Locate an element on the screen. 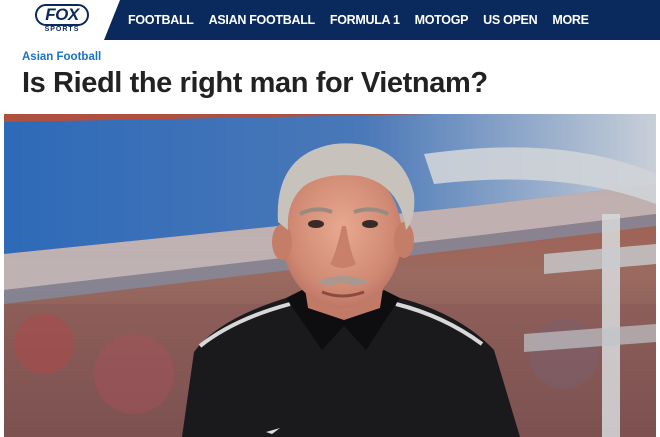 Image resolution: width=660 pixels, height=437 pixels. fox-sports-logo: FOX SPORTS is located at coordinates (62, 20).